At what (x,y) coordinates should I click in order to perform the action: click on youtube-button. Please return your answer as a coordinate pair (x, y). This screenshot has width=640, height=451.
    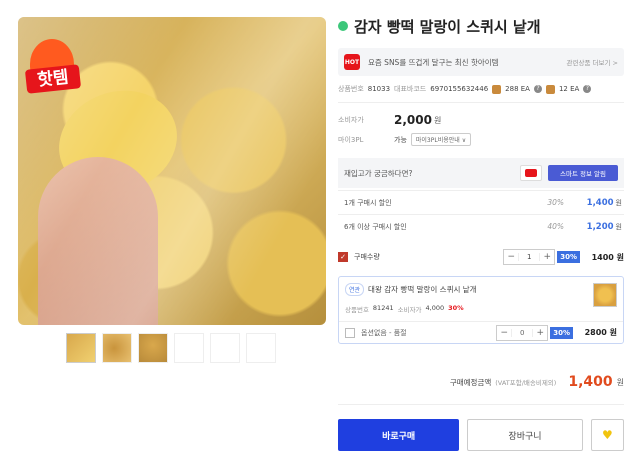
    Looking at the image, I should click on (531, 173).